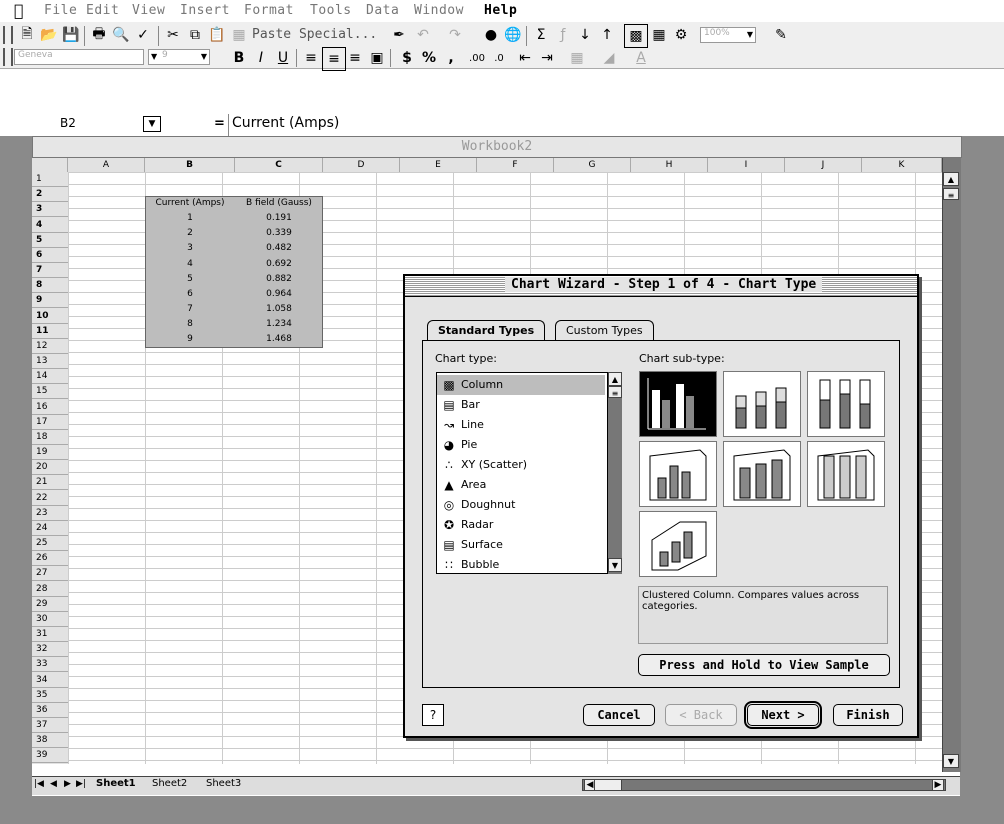 Image resolution: width=1004 pixels, height=824 pixels. Describe the element at coordinates (521, 525) in the screenshot. I see `chart-type-radar: ✪ Radar` at that location.